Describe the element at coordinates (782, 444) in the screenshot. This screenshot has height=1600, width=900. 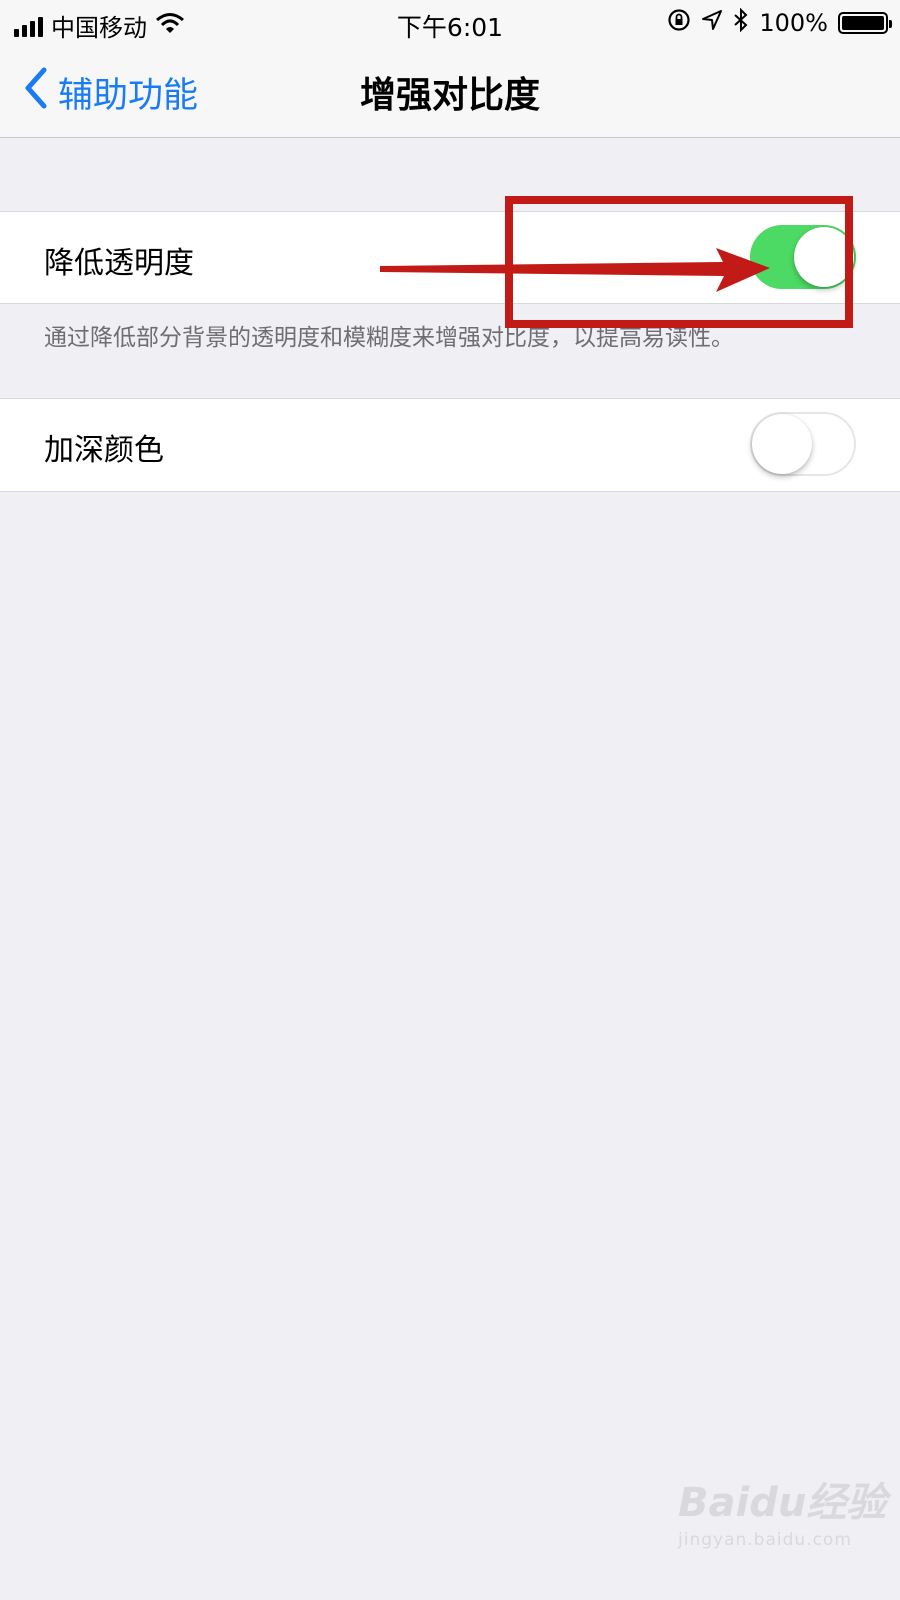
I see `toggle-knob` at that location.